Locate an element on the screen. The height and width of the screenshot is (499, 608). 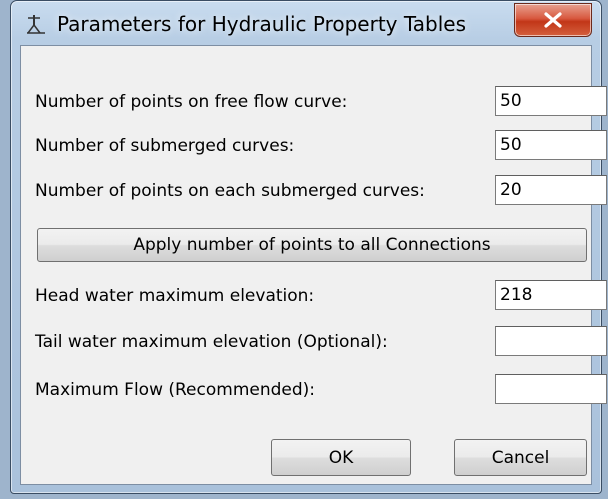
free-flow-points-input is located at coordinates (551, 101).